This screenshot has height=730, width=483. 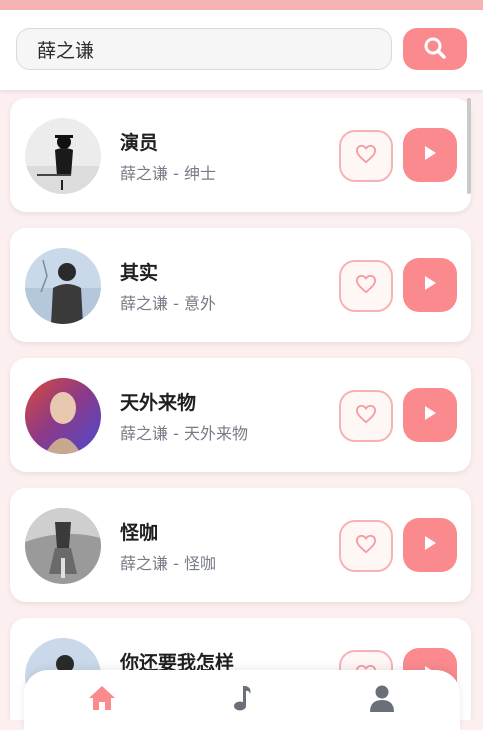 I want to click on song-card: 天外来物 薛之谦 - 天外来物, so click(x=240, y=415).